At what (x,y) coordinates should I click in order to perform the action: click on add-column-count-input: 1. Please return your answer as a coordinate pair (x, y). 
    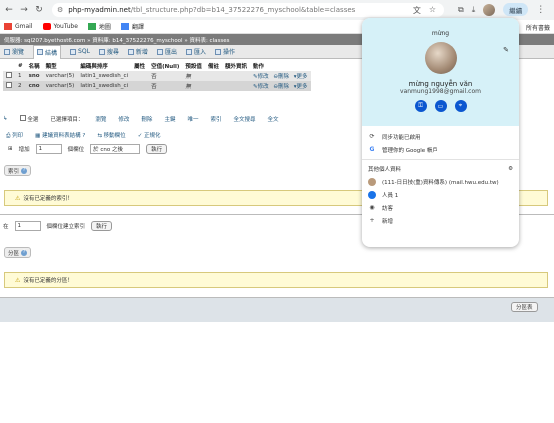
    Looking at the image, I should click on (48, 149).